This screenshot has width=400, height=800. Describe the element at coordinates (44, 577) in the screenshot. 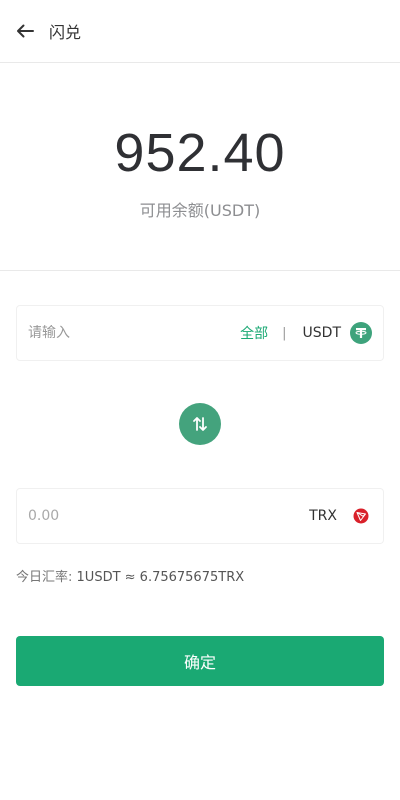

I see `exchange-rate-label: 今日汇率:` at that location.